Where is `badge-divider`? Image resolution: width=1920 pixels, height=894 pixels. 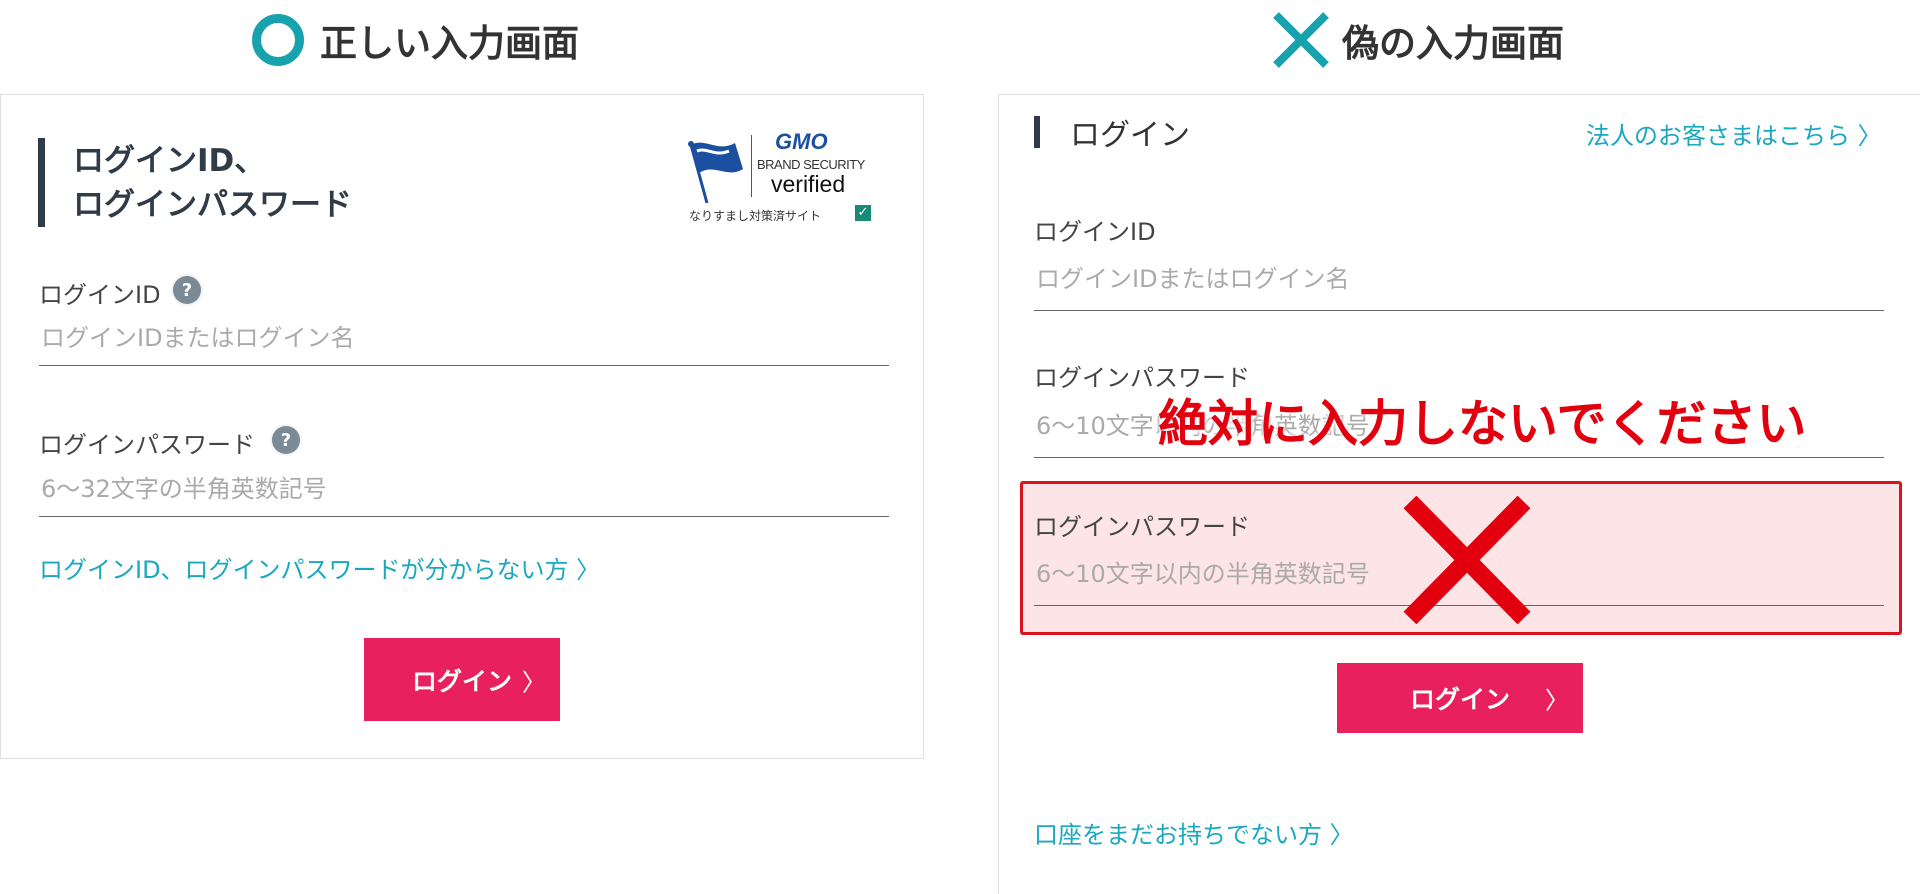 badge-divider is located at coordinates (751, 166).